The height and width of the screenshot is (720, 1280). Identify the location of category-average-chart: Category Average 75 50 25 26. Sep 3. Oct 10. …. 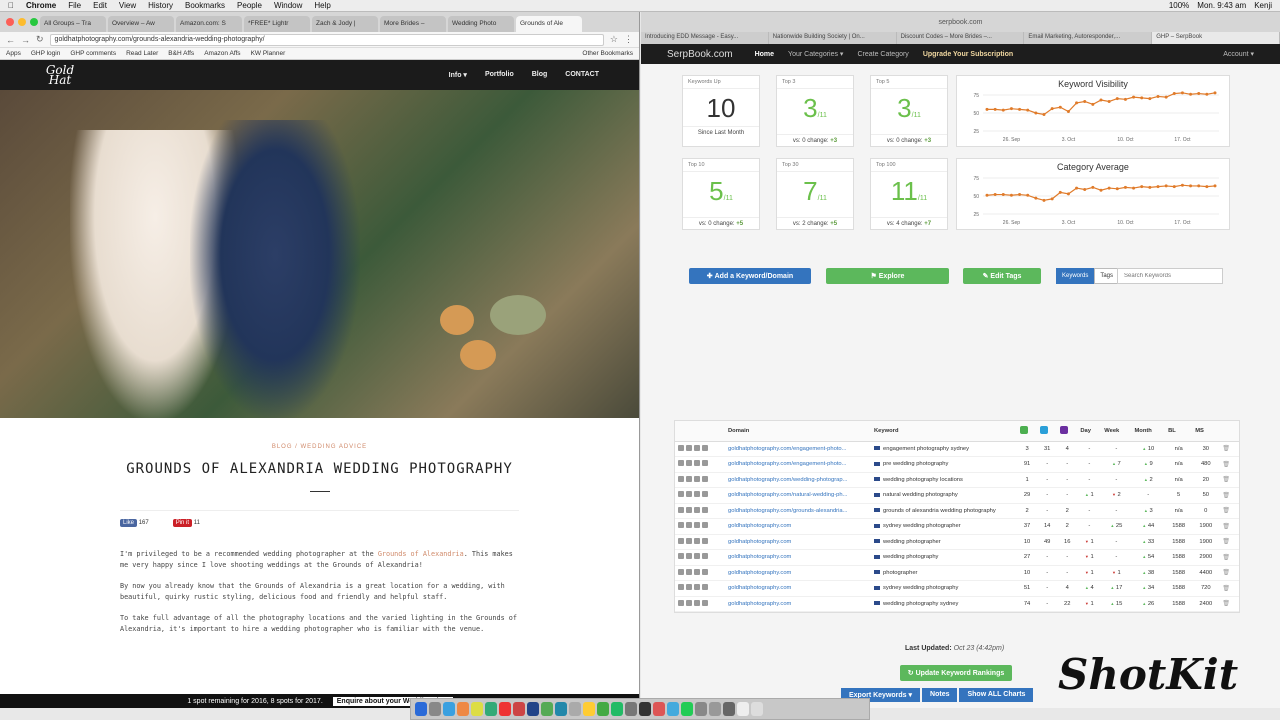
(1093, 194).